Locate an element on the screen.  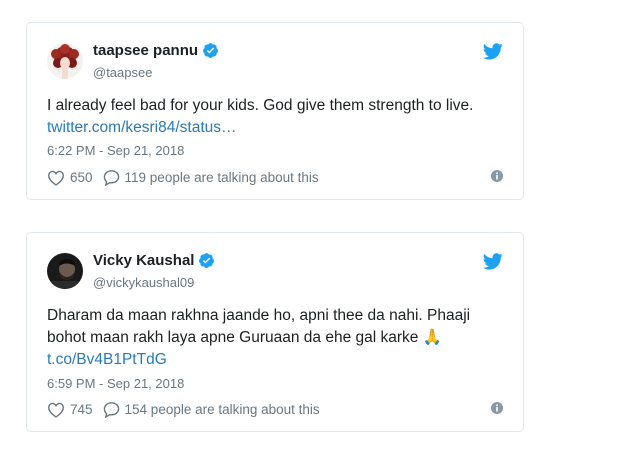
author-handle: @vickykaushal09 is located at coordinates (143, 282).